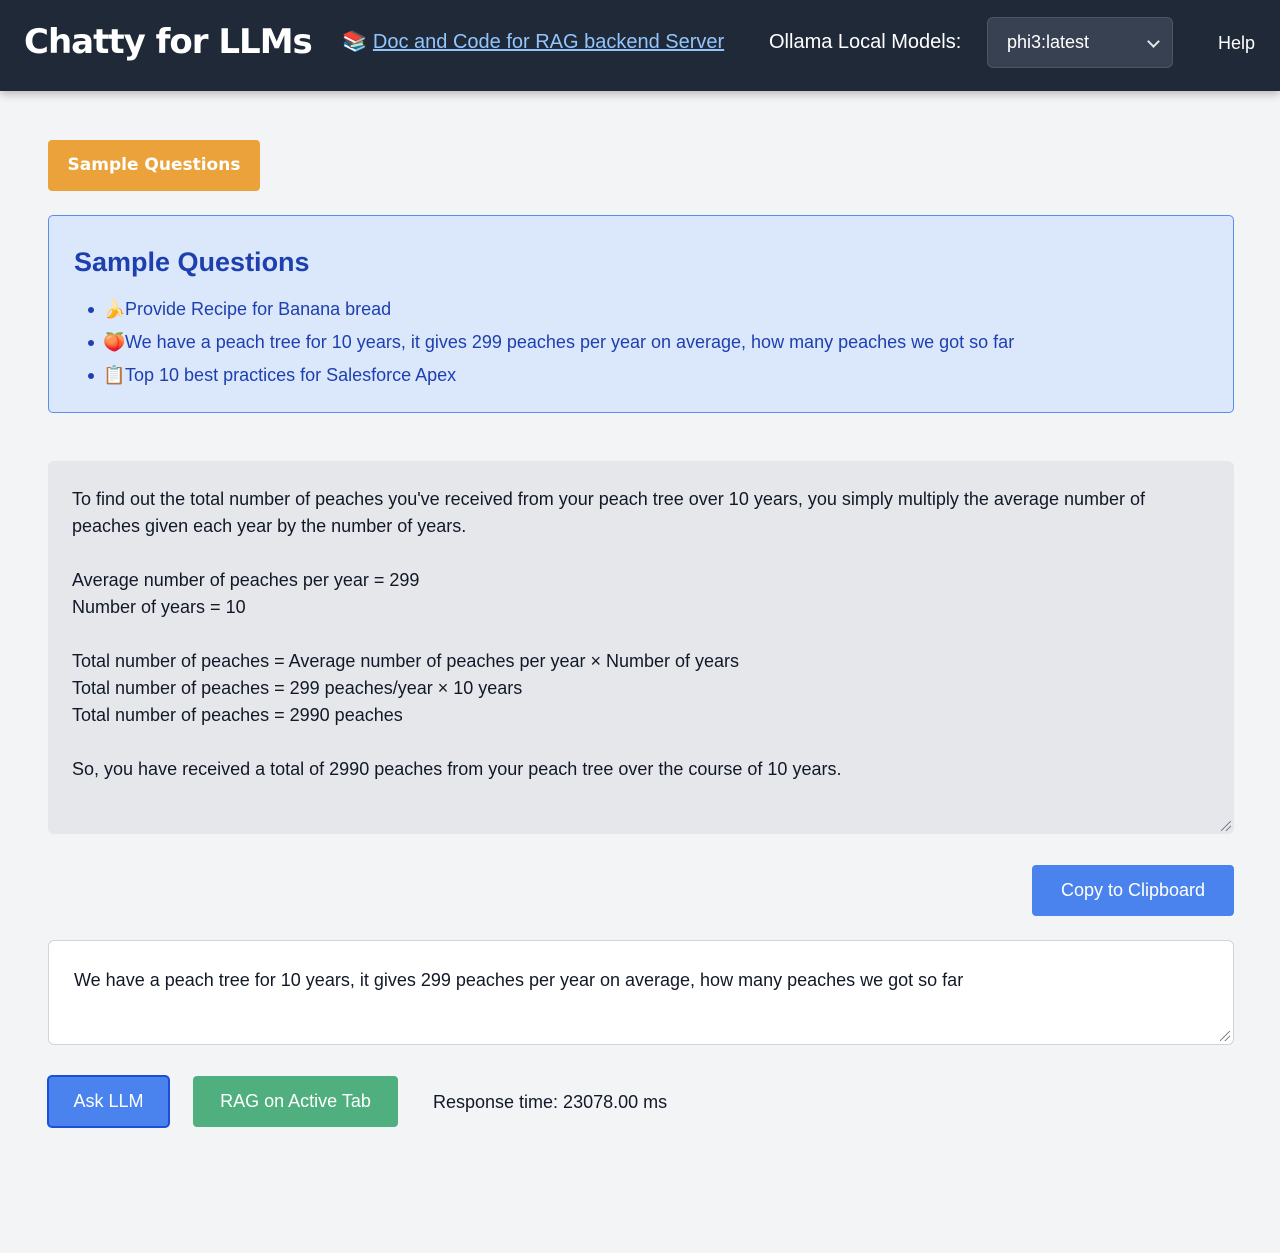 The image size is (1280, 1253). What do you see at coordinates (295, 1101) in the screenshot?
I see `rag-active-tab-button: RAG on Active Tab` at bounding box center [295, 1101].